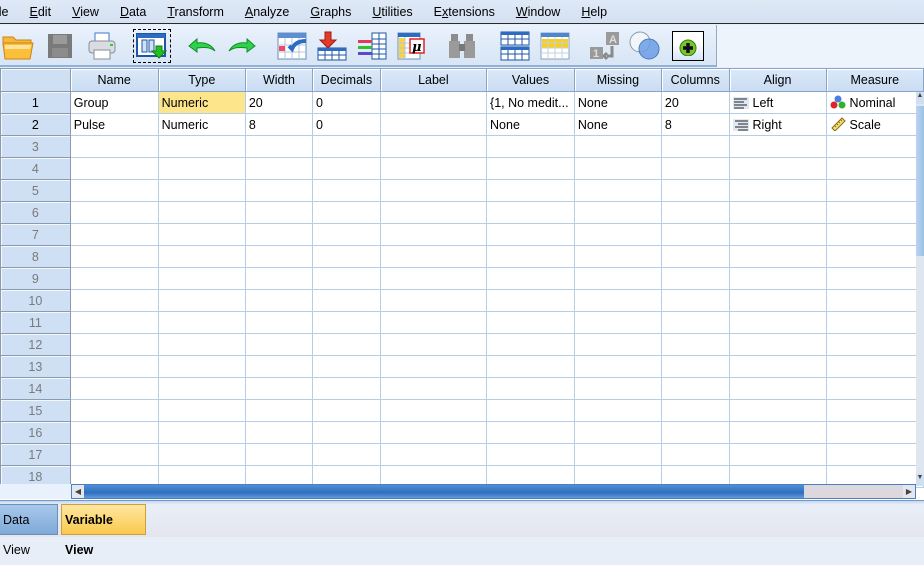 Image resolution: width=924 pixels, height=565 pixels. Describe the element at coordinates (102, 46) in the screenshot. I see `print-button` at that location.